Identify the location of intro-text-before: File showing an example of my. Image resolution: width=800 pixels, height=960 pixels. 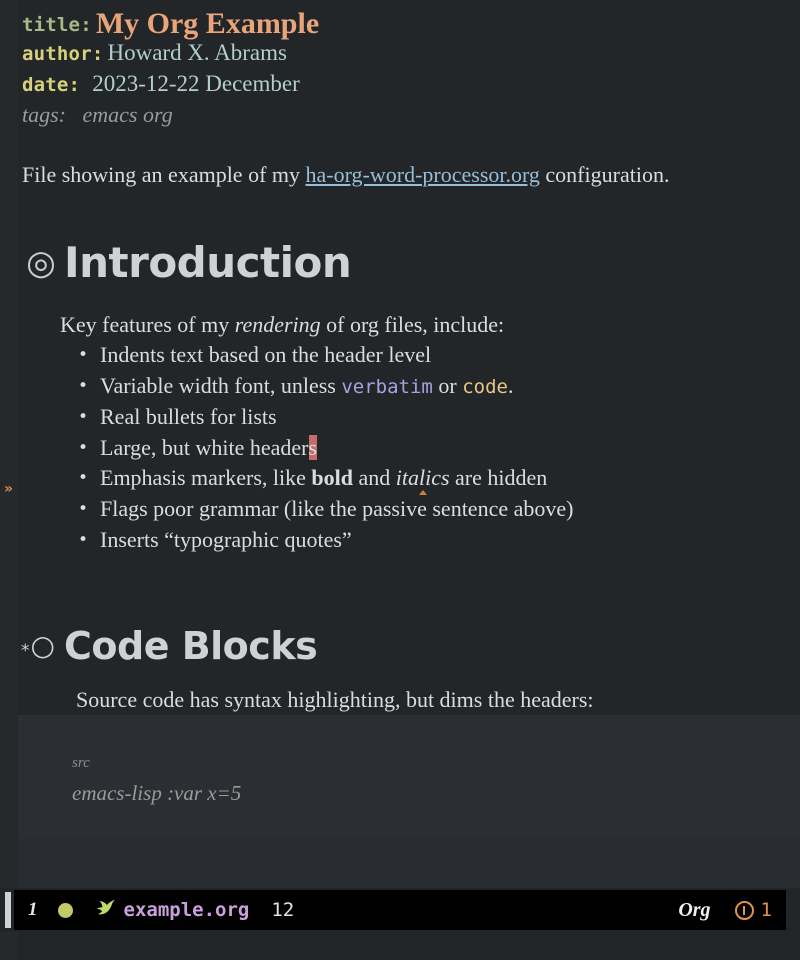
(164, 174).